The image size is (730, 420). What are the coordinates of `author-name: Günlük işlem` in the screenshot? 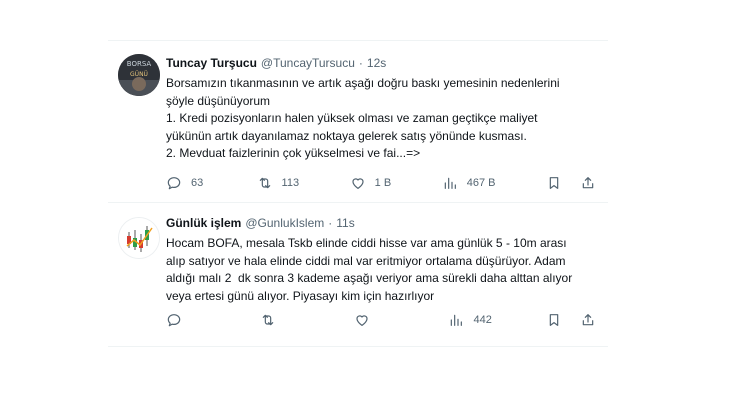 It's located at (203, 223).